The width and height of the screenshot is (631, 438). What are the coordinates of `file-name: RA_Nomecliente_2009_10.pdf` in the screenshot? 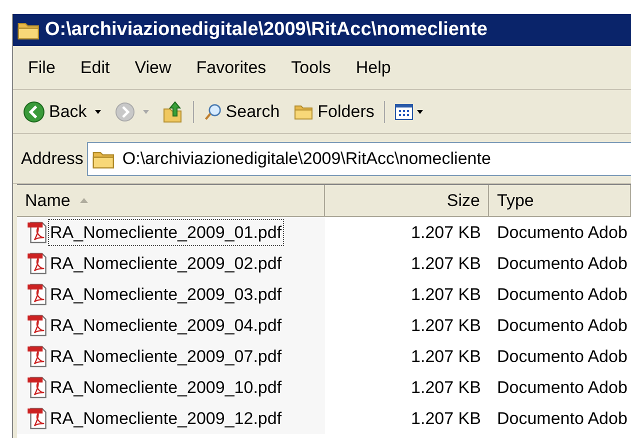 It's located at (166, 387).